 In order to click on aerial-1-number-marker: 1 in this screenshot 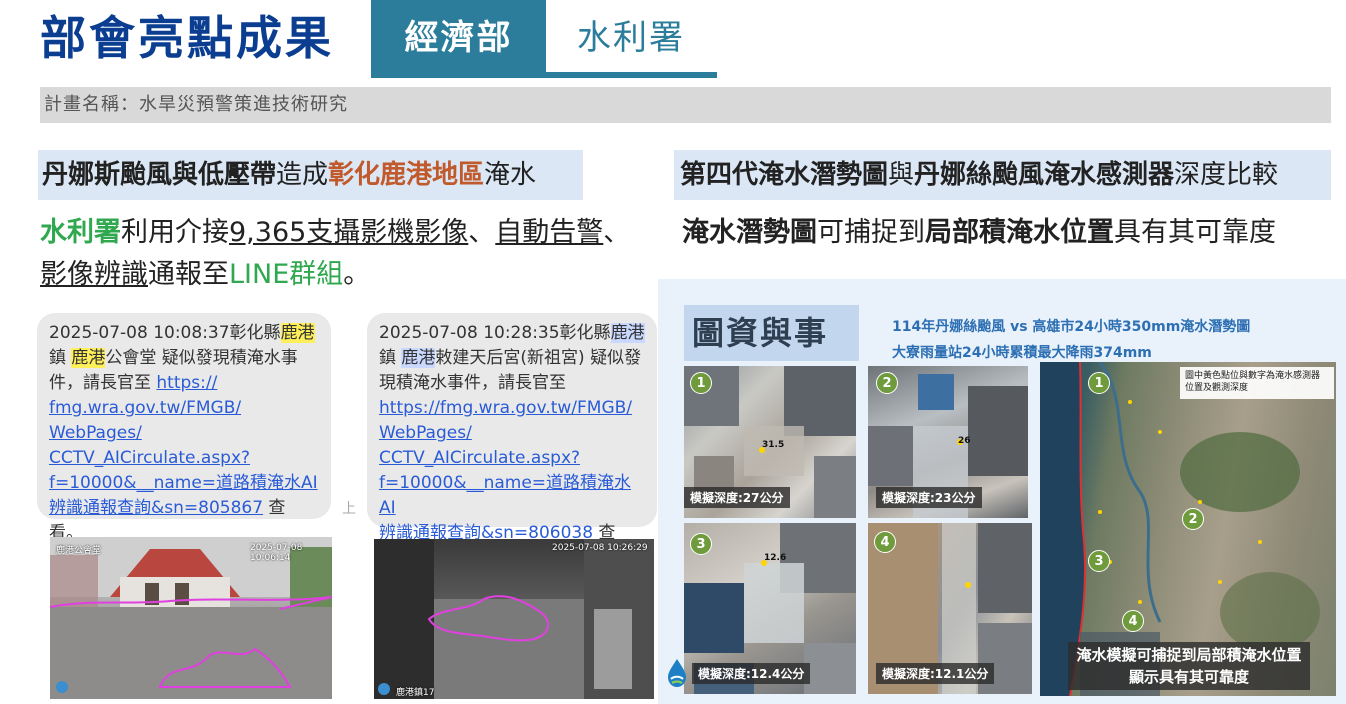, I will do `click(701, 383)`.